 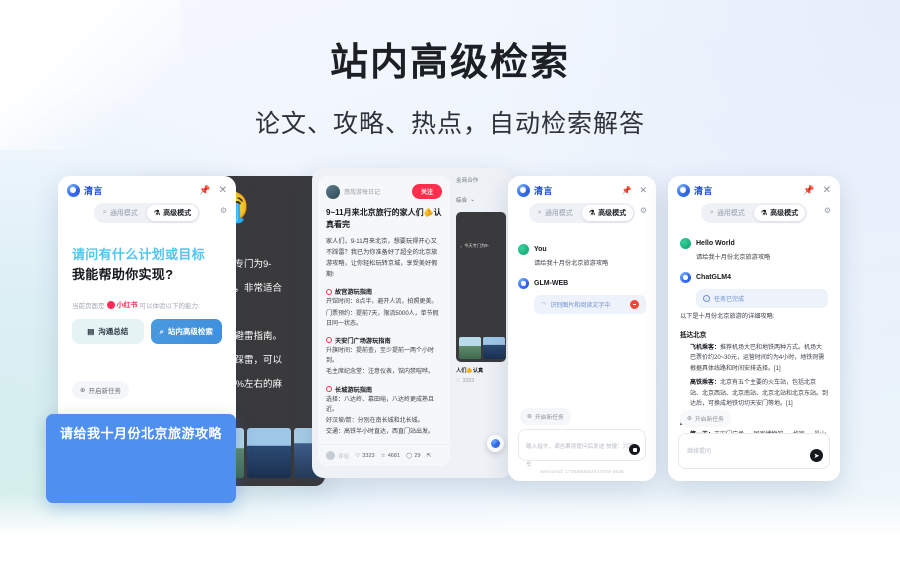 I want to click on send-button: ➤, so click(x=816, y=455).